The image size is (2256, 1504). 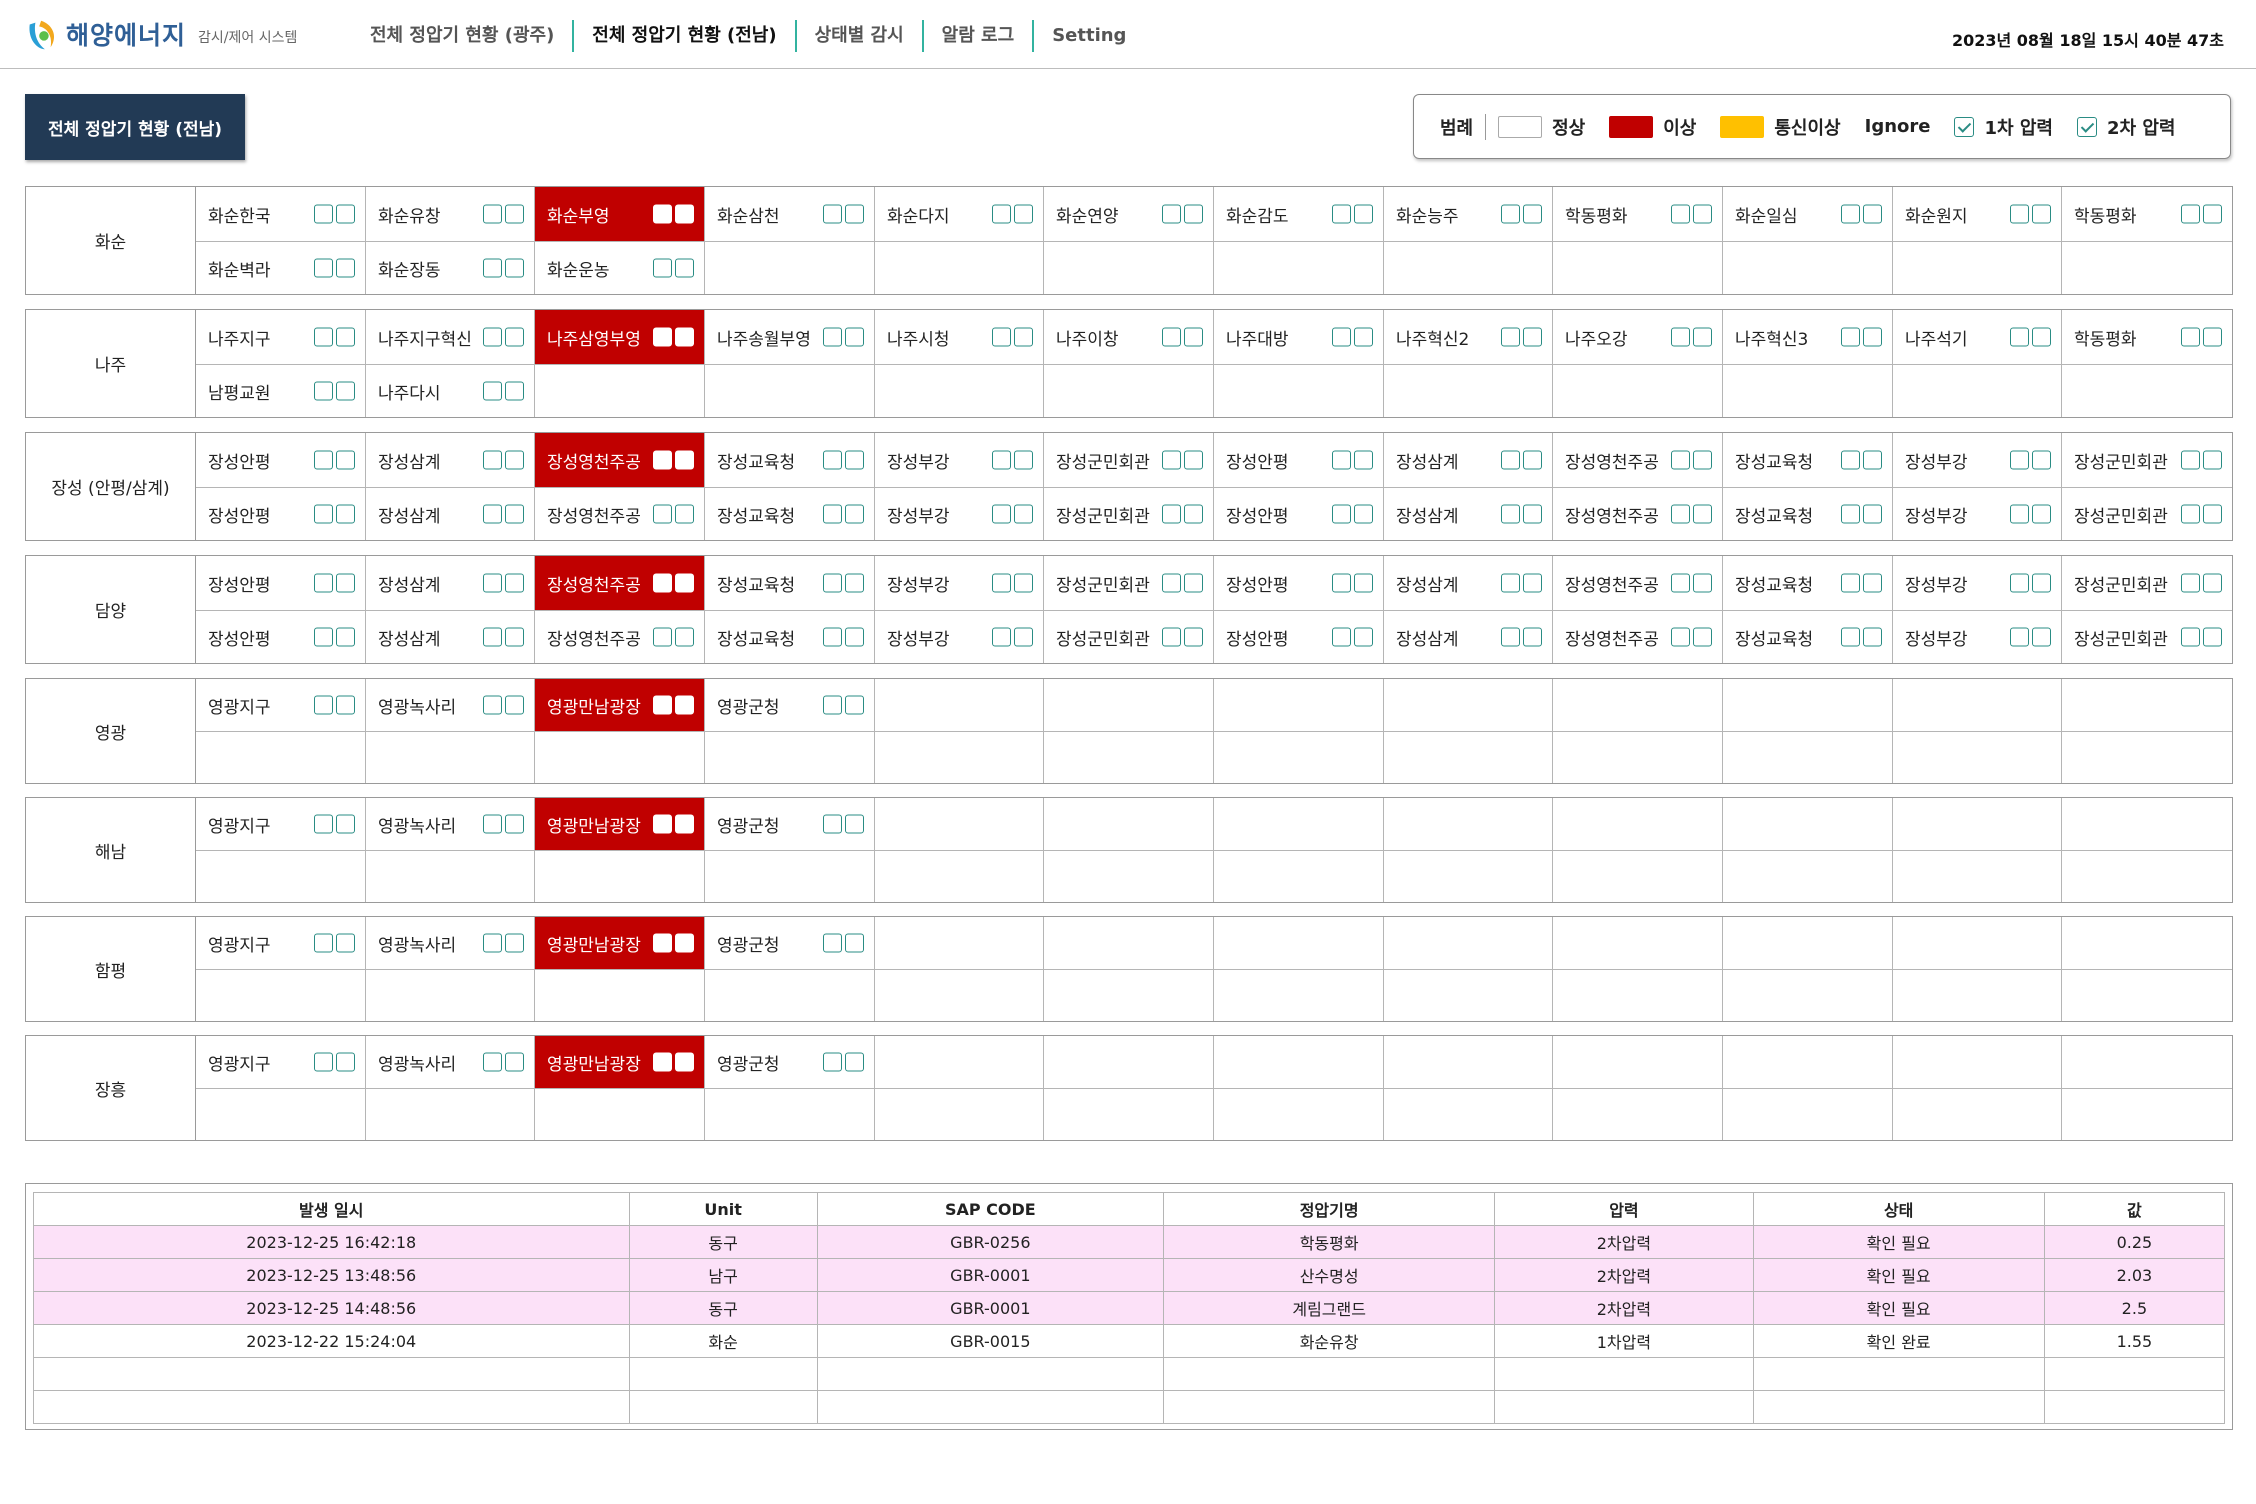 I want to click on legend-checkbox-secondary-pressure, so click(x=2086, y=126).